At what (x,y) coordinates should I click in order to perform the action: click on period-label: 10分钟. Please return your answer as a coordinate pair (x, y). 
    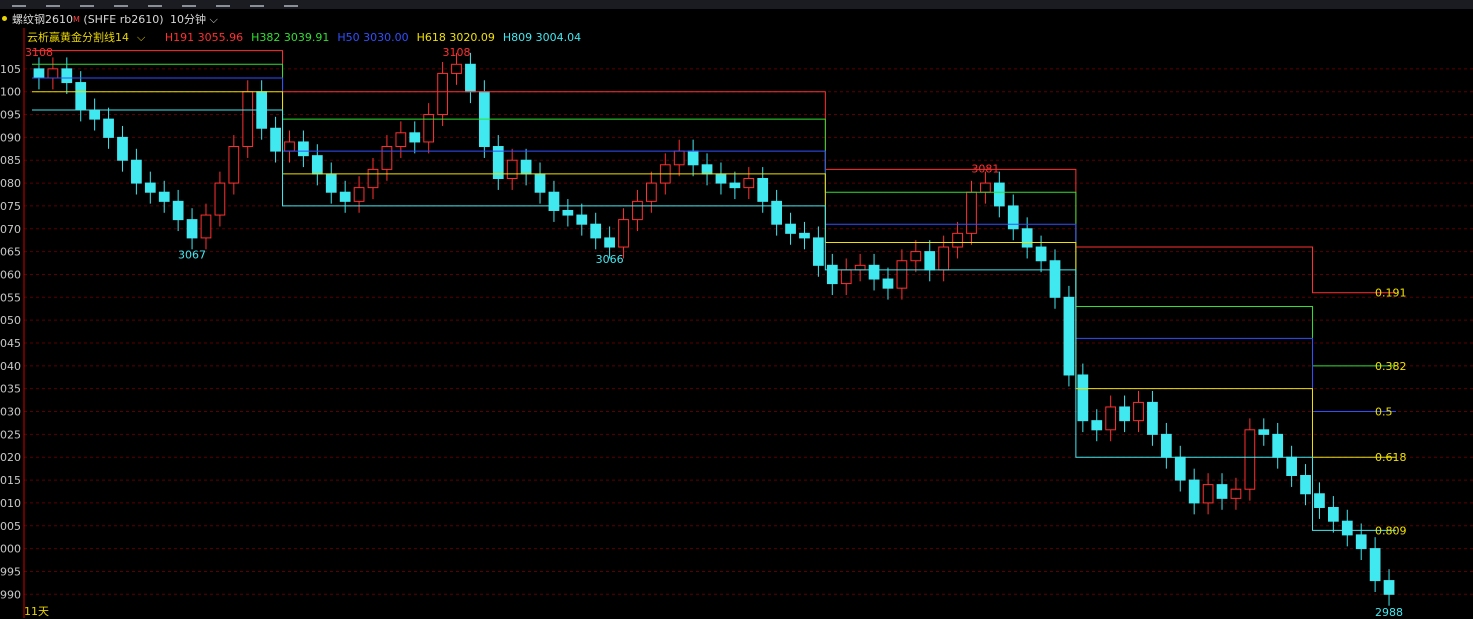
    Looking at the image, I should click on (188, 19).